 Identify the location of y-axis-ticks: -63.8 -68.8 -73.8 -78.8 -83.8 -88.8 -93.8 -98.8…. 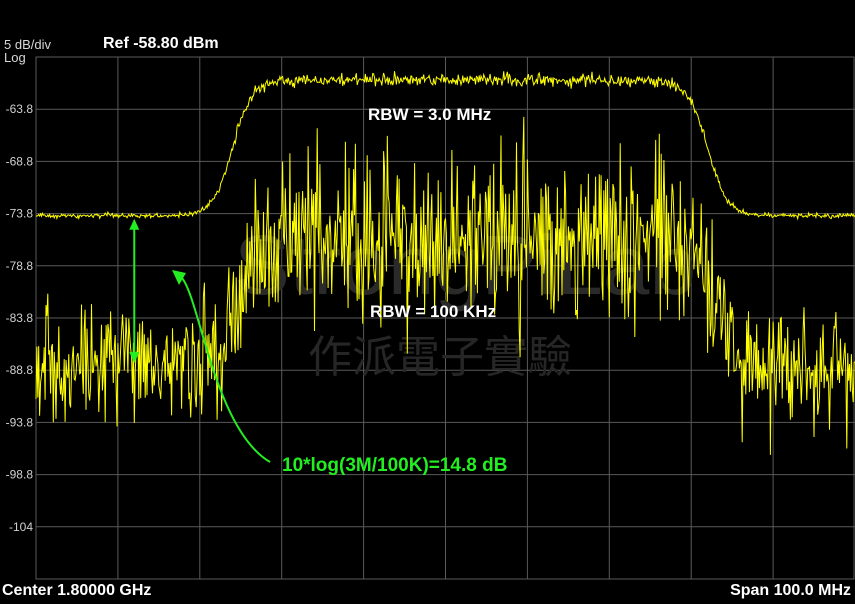
(20, 318).